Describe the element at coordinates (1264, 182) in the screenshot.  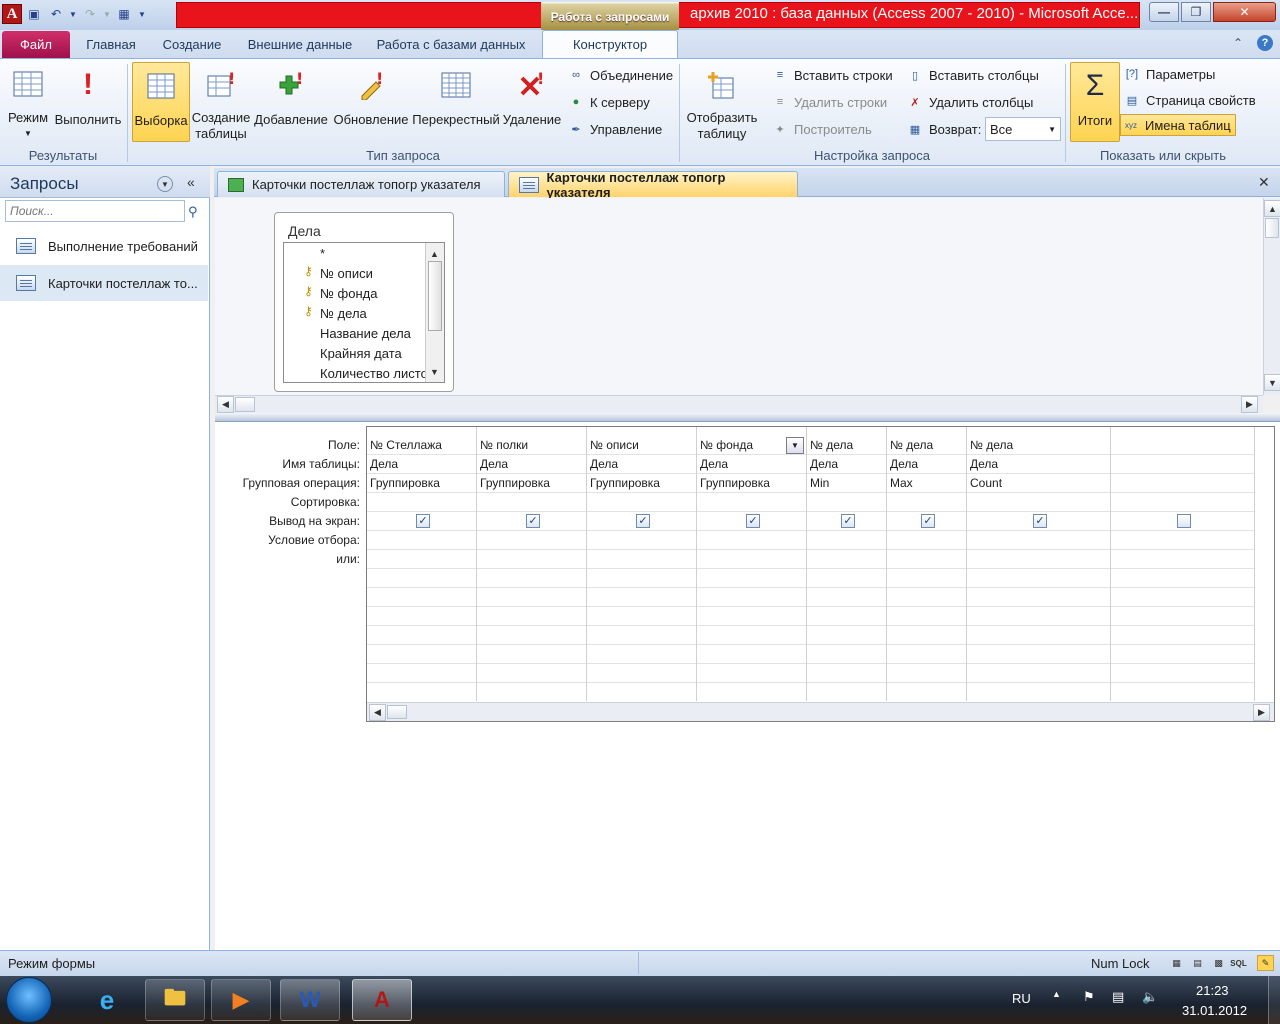
I see `close-document-icon: ✕` at that location.